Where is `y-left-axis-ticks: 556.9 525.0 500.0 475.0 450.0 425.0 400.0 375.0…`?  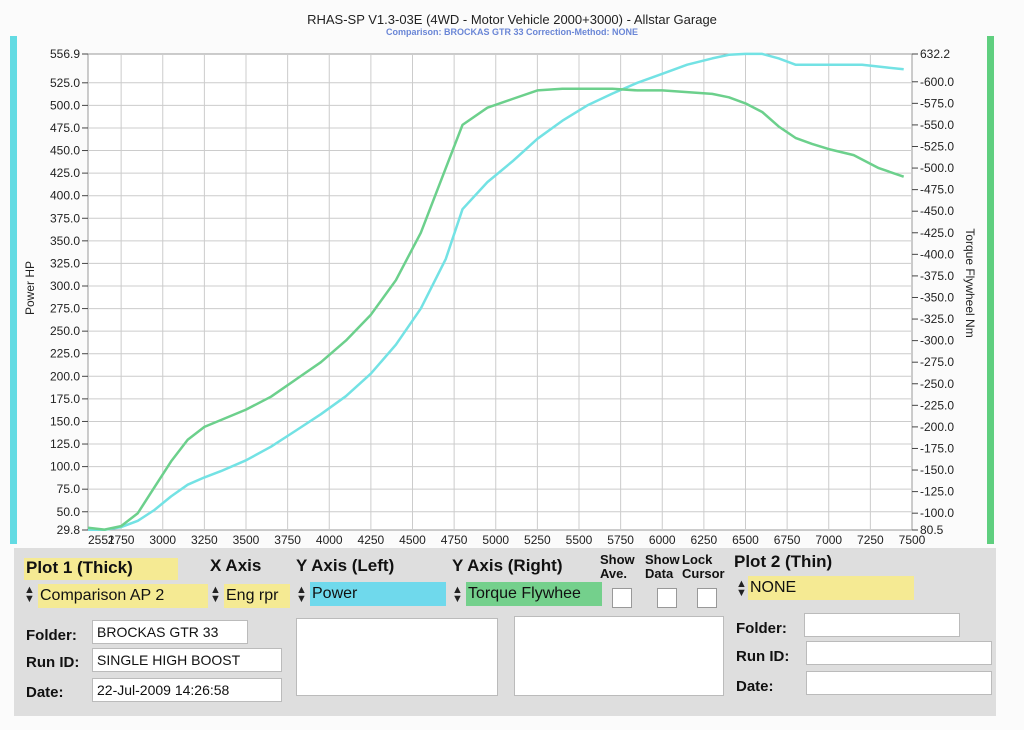 y-left-axis-ticks: 556.9 525.0 500.0 475.0 450.0 425.0 400.0 375.0… is located at coordinates (69, 292).